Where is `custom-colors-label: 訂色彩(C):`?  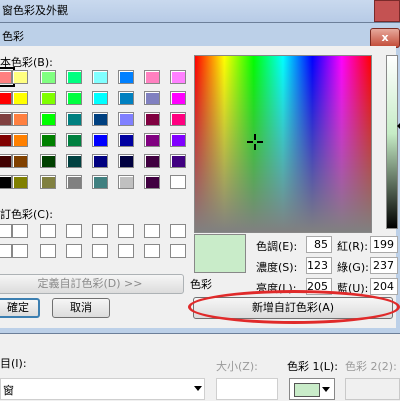 custom-colors-label: 訂色彩(C): is located at coordinates (26, 214).